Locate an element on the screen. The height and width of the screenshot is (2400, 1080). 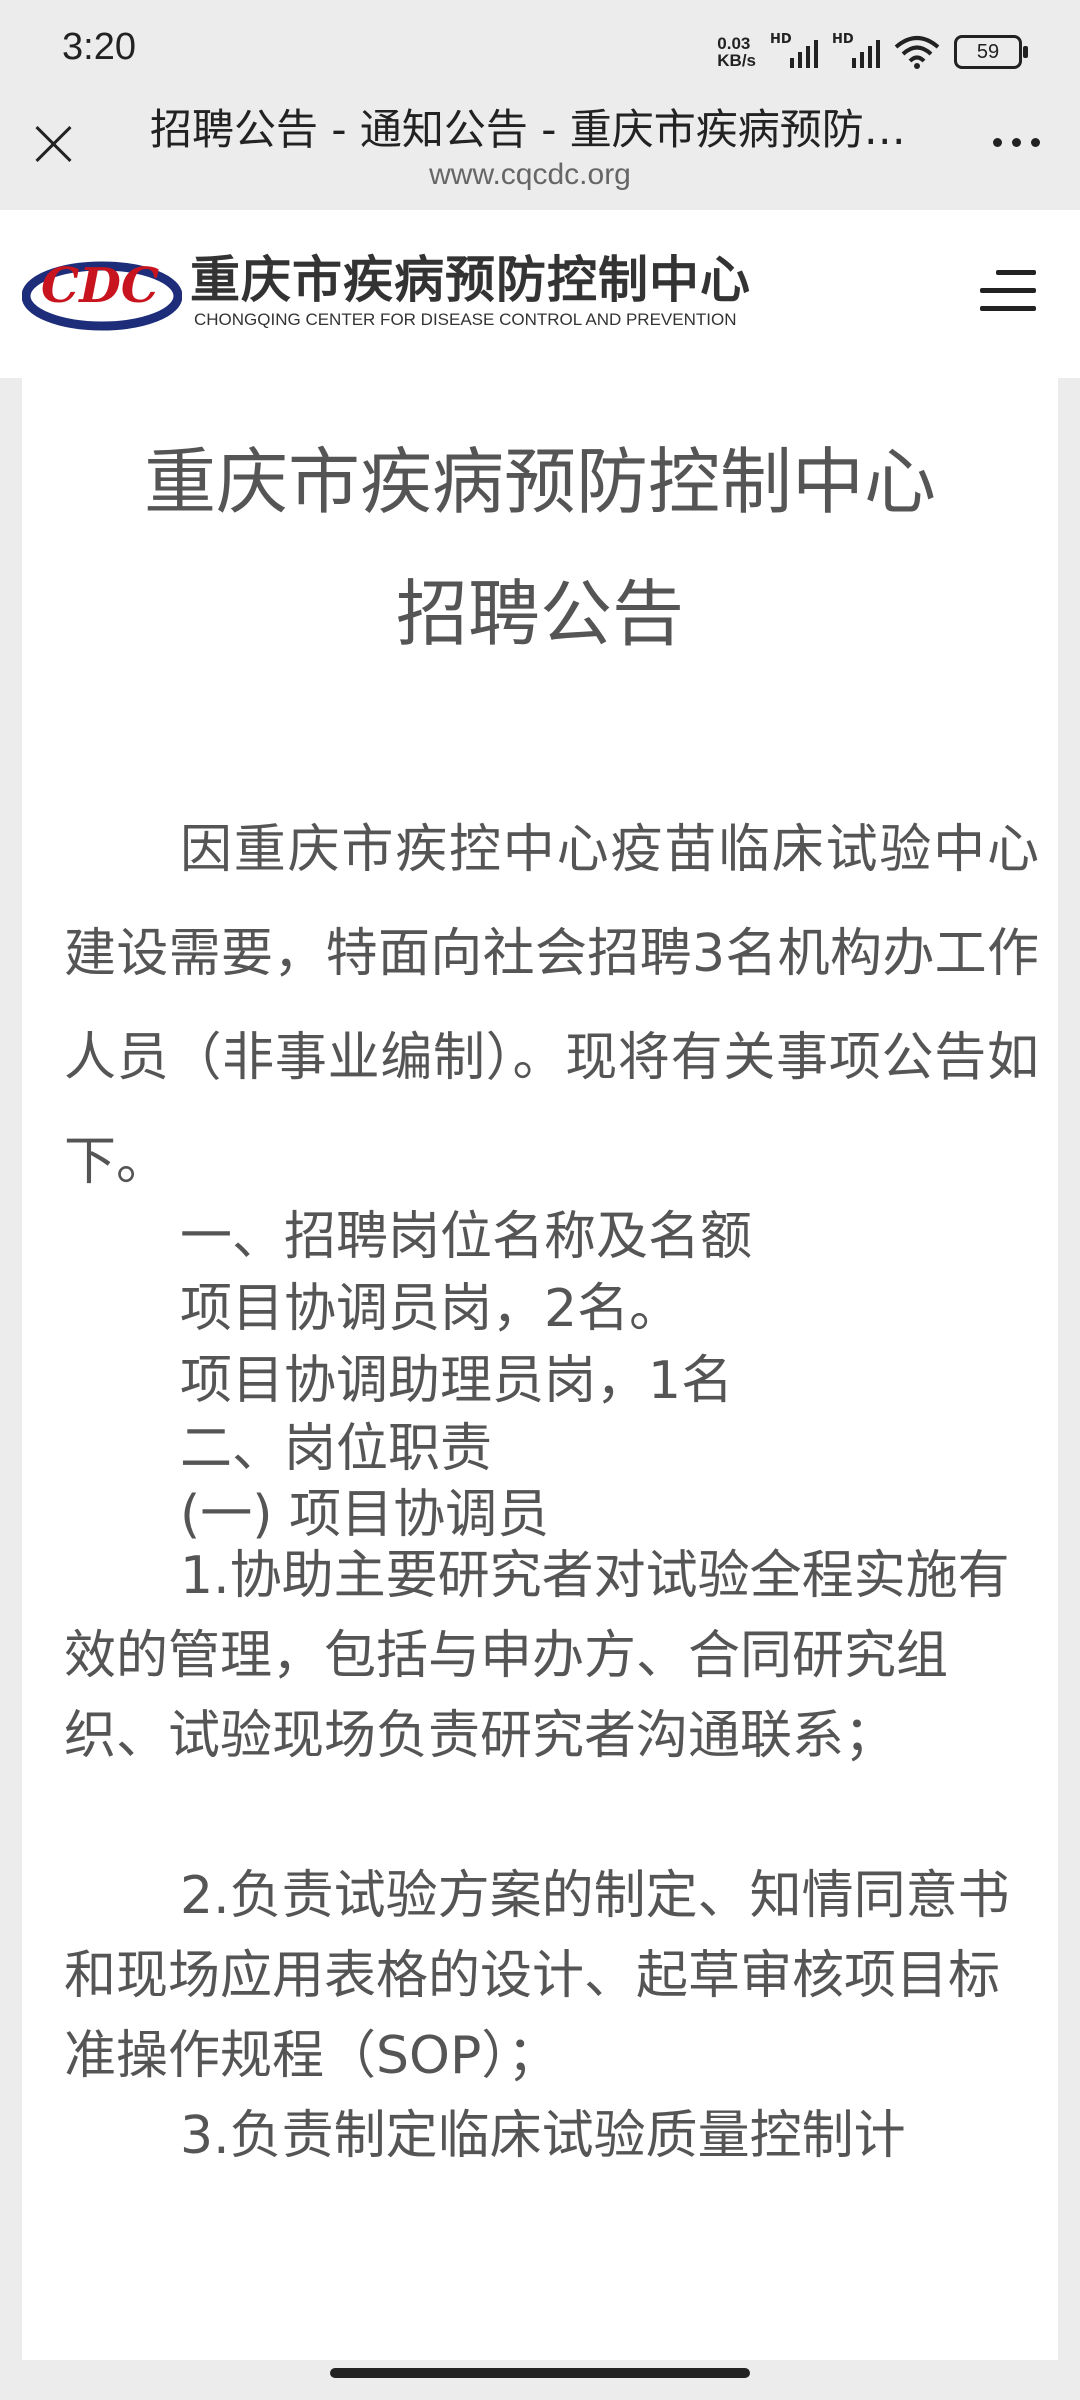
signal-hd-label-2: HD is located at coordinates (843, 39).